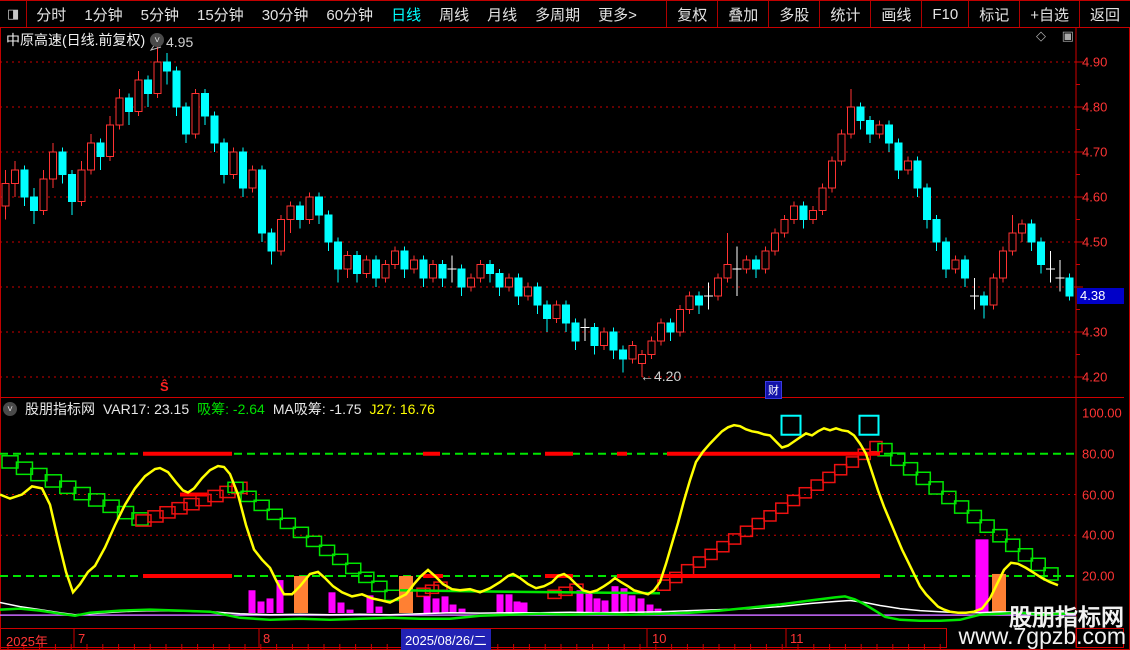  Describe the element at coordinates (180, 42) in the screenshot. I see `high-price-annotation: 4.95` at that location.